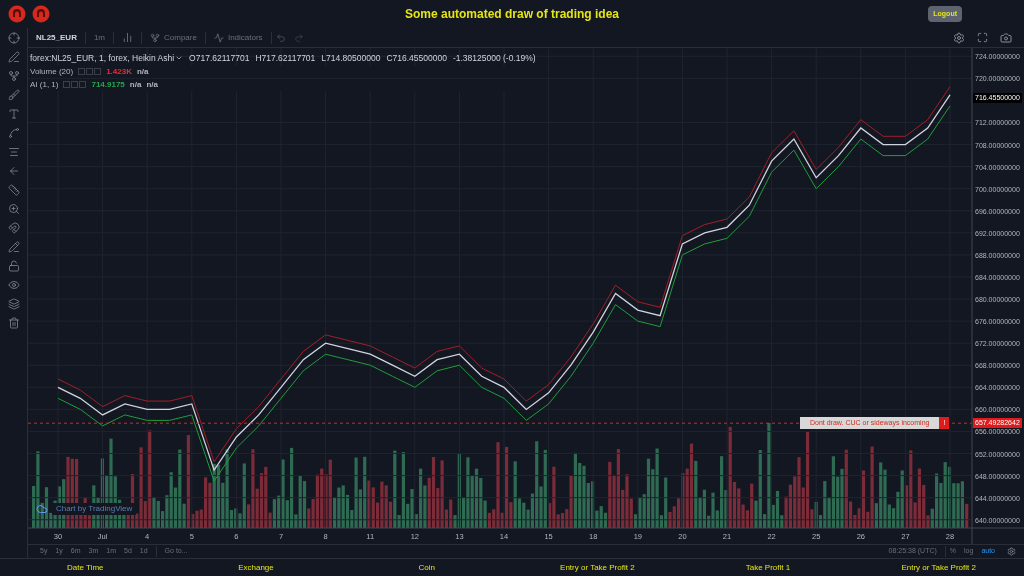 The width and height of the screenshot is (1024, 576). Describe the element at coordinates (119, 71) in the screenshot. I see `study-value: 1.423K` at that location.